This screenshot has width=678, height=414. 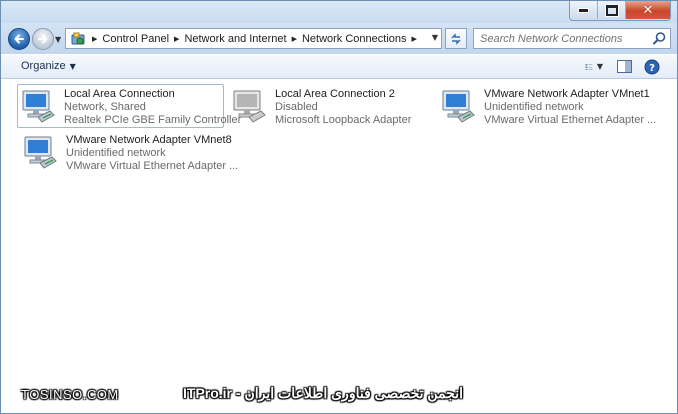 I want to click on preview-pane-button, so click(x=624, y=66).